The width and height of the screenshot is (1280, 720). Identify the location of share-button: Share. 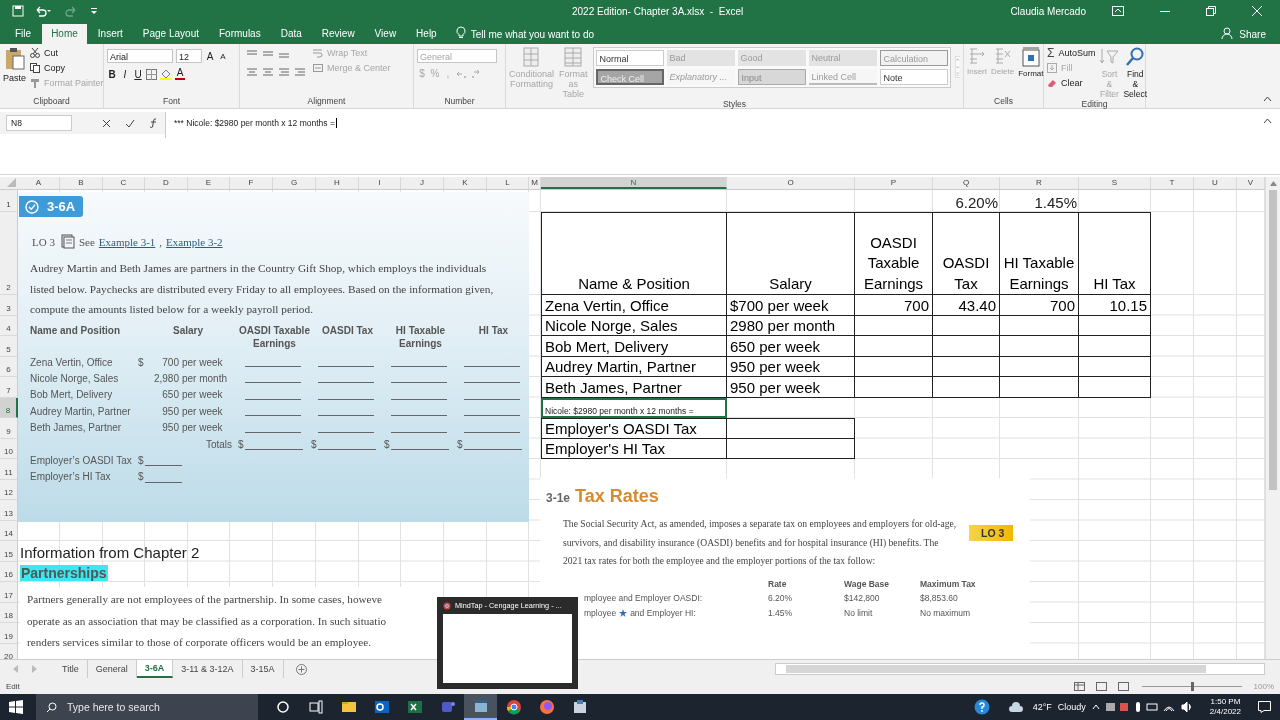
(1252, 34).